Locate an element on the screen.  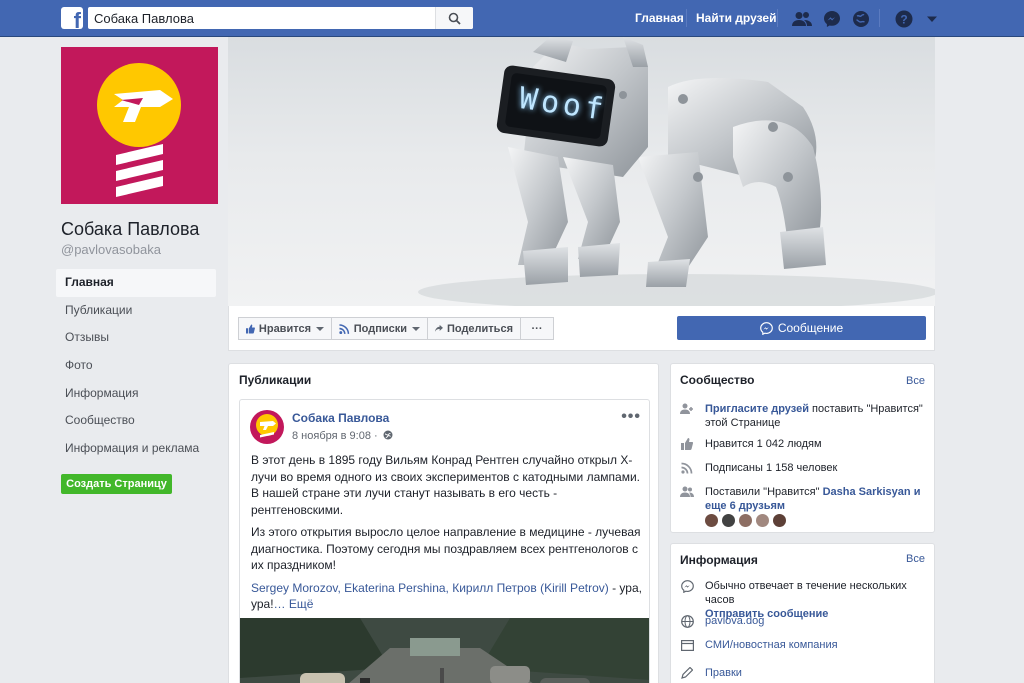
edit-link: Правки is located at coordinates (817, 673).